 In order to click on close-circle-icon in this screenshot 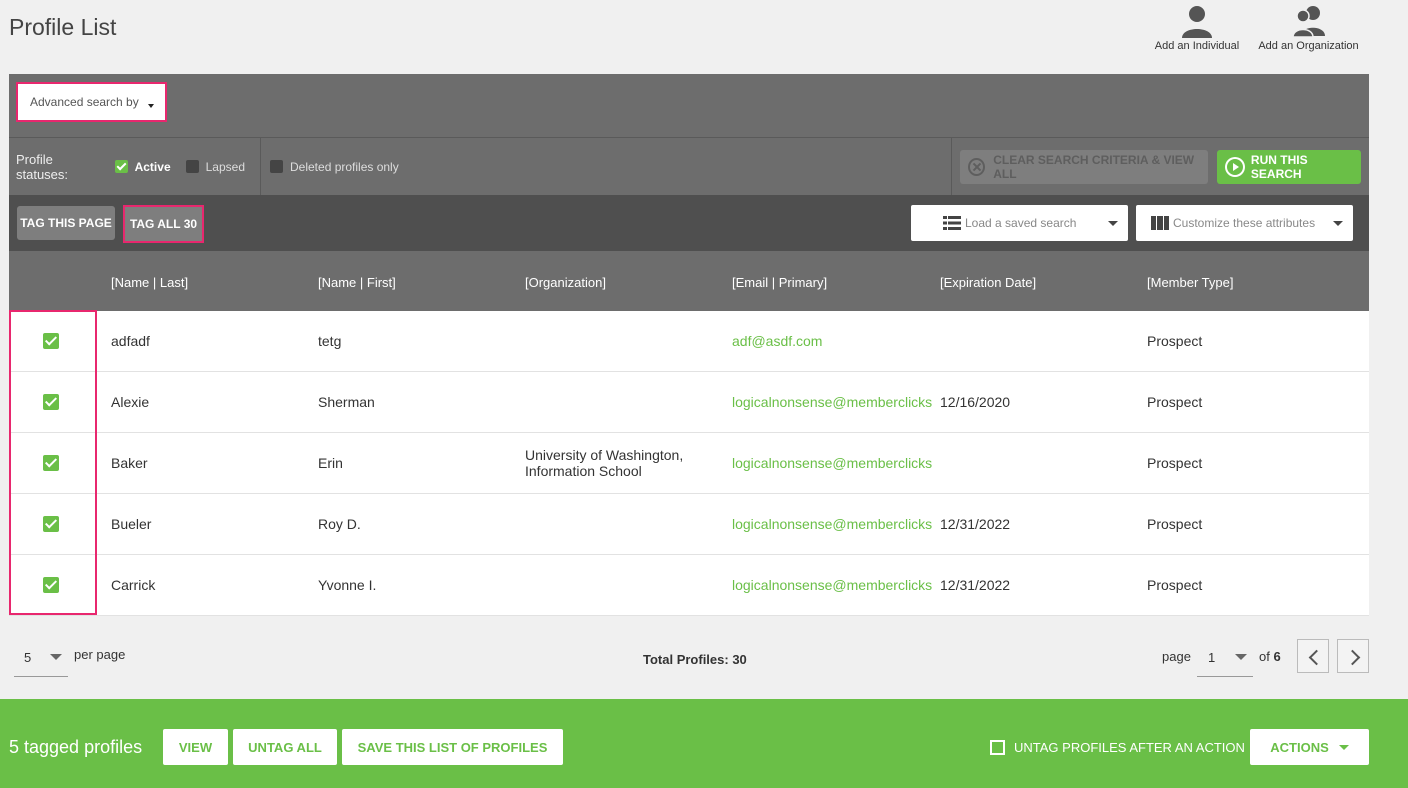, I will do `click(977, 167)`.